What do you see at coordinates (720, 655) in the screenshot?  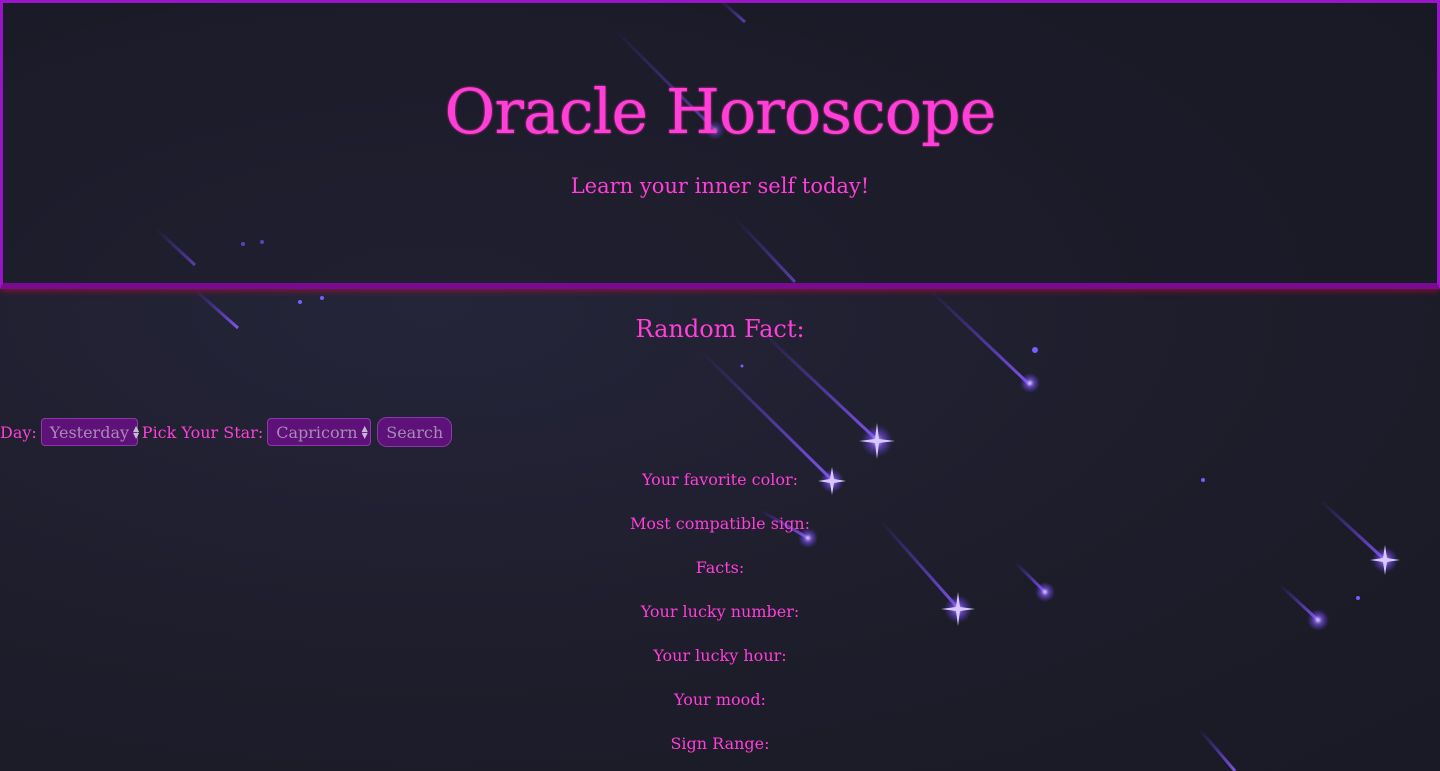 I see `lucky-hour-label: Your lucky hour:` at bounding box center [720, 655].